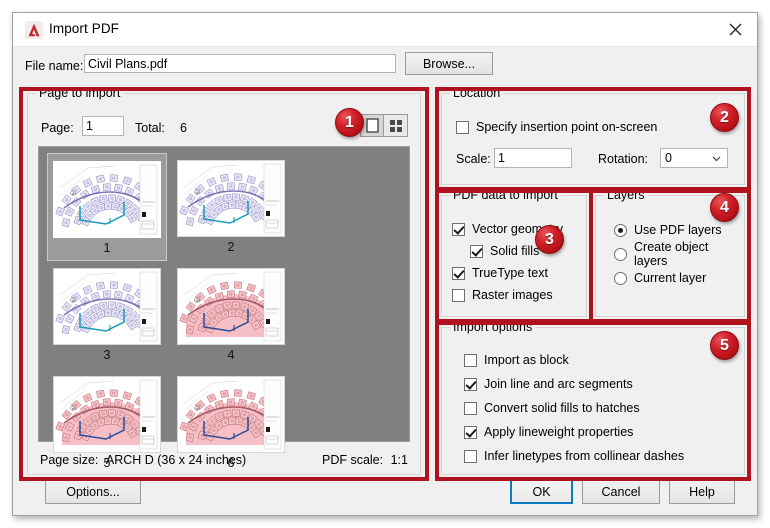 This screenshot has width=770, height=528. Describe the element at coordinates (626, 195) in the screenshot. I see `layers-title: Layers` at that location.